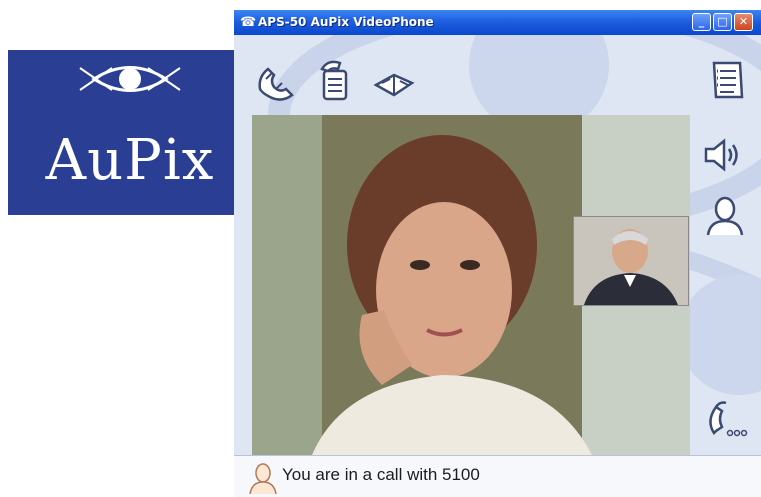 The width and height of the screenshot is (761, 497). I want to click on hangup-handset-icon, so click(276, 84).